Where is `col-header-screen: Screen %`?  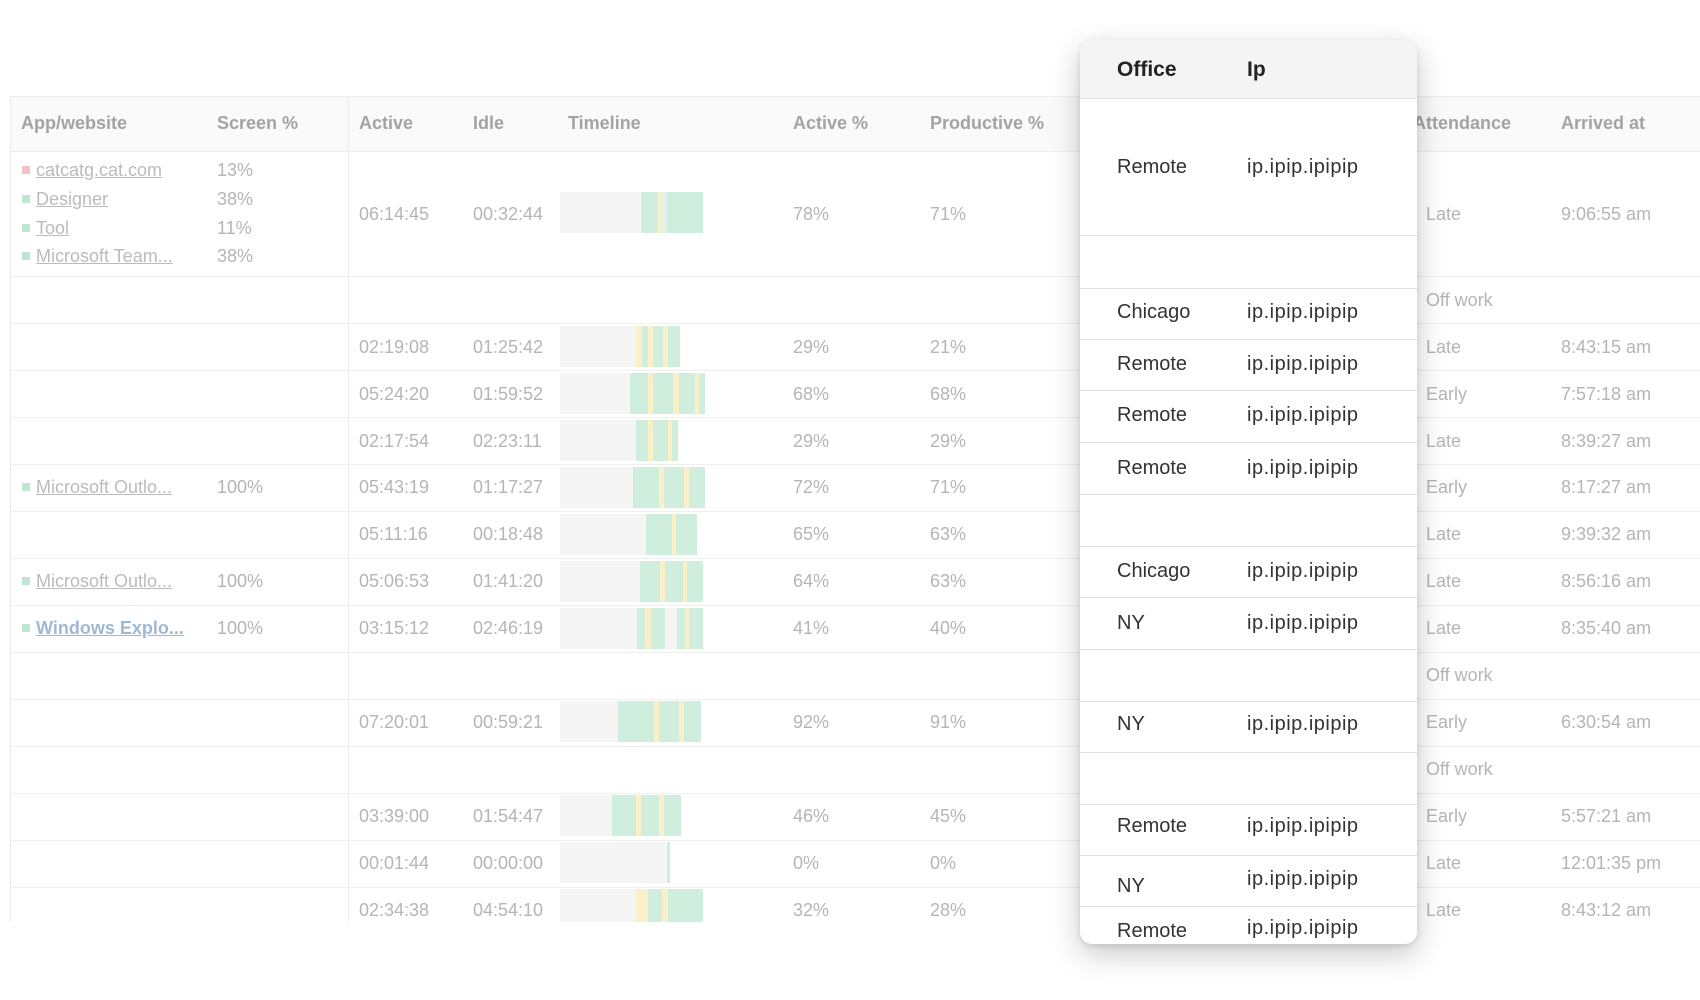
col-header-screen: Screen % is located at coordinates (257, 123).